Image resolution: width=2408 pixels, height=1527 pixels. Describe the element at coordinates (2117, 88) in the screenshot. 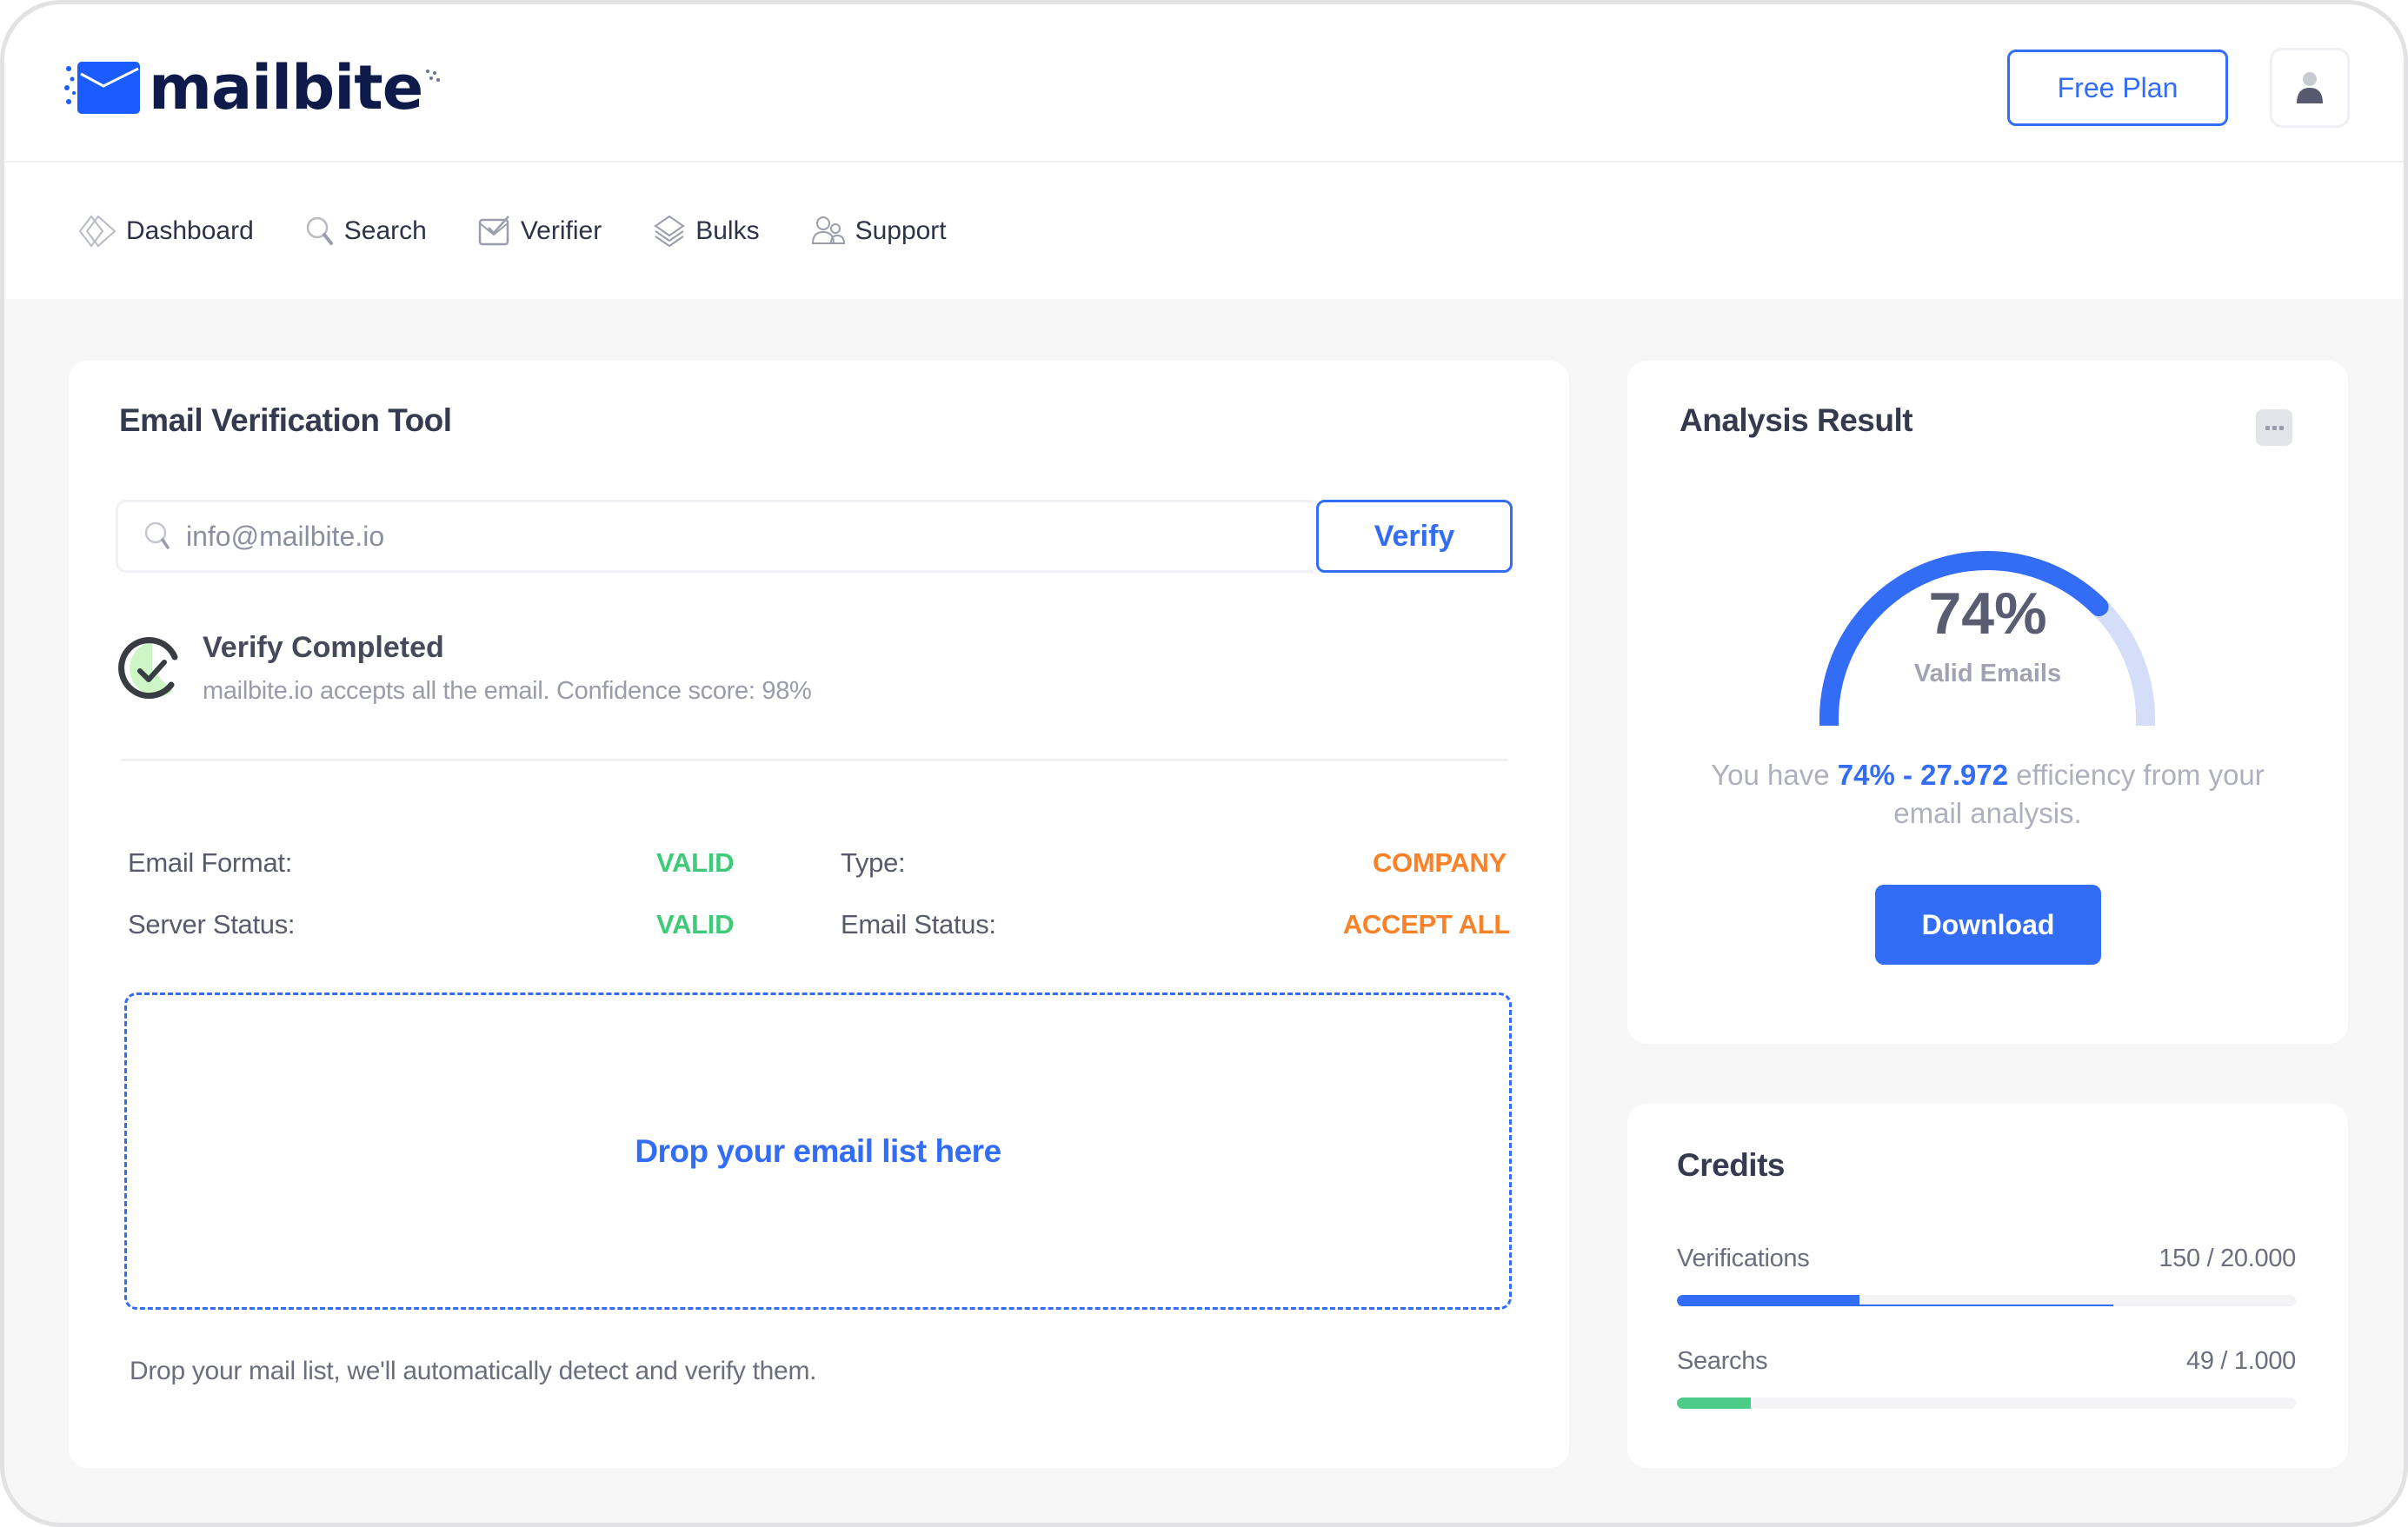

I see `free-plan-button: Free Plan` at that location.